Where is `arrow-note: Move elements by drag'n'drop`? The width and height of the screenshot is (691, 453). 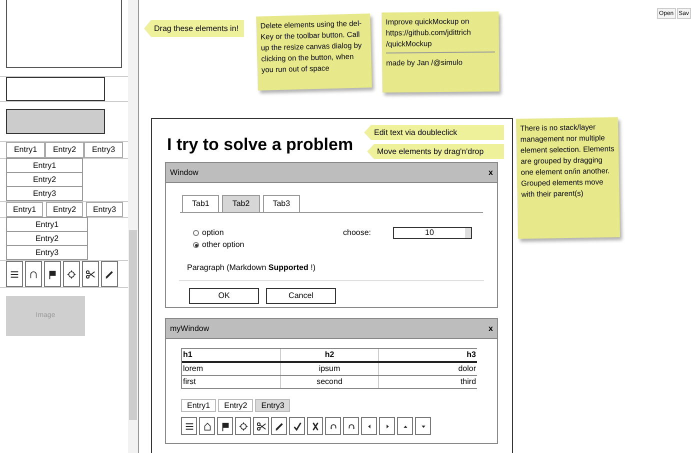 arrow-note: Move elements by drag'n'drop is located at coordinates (435, 151).